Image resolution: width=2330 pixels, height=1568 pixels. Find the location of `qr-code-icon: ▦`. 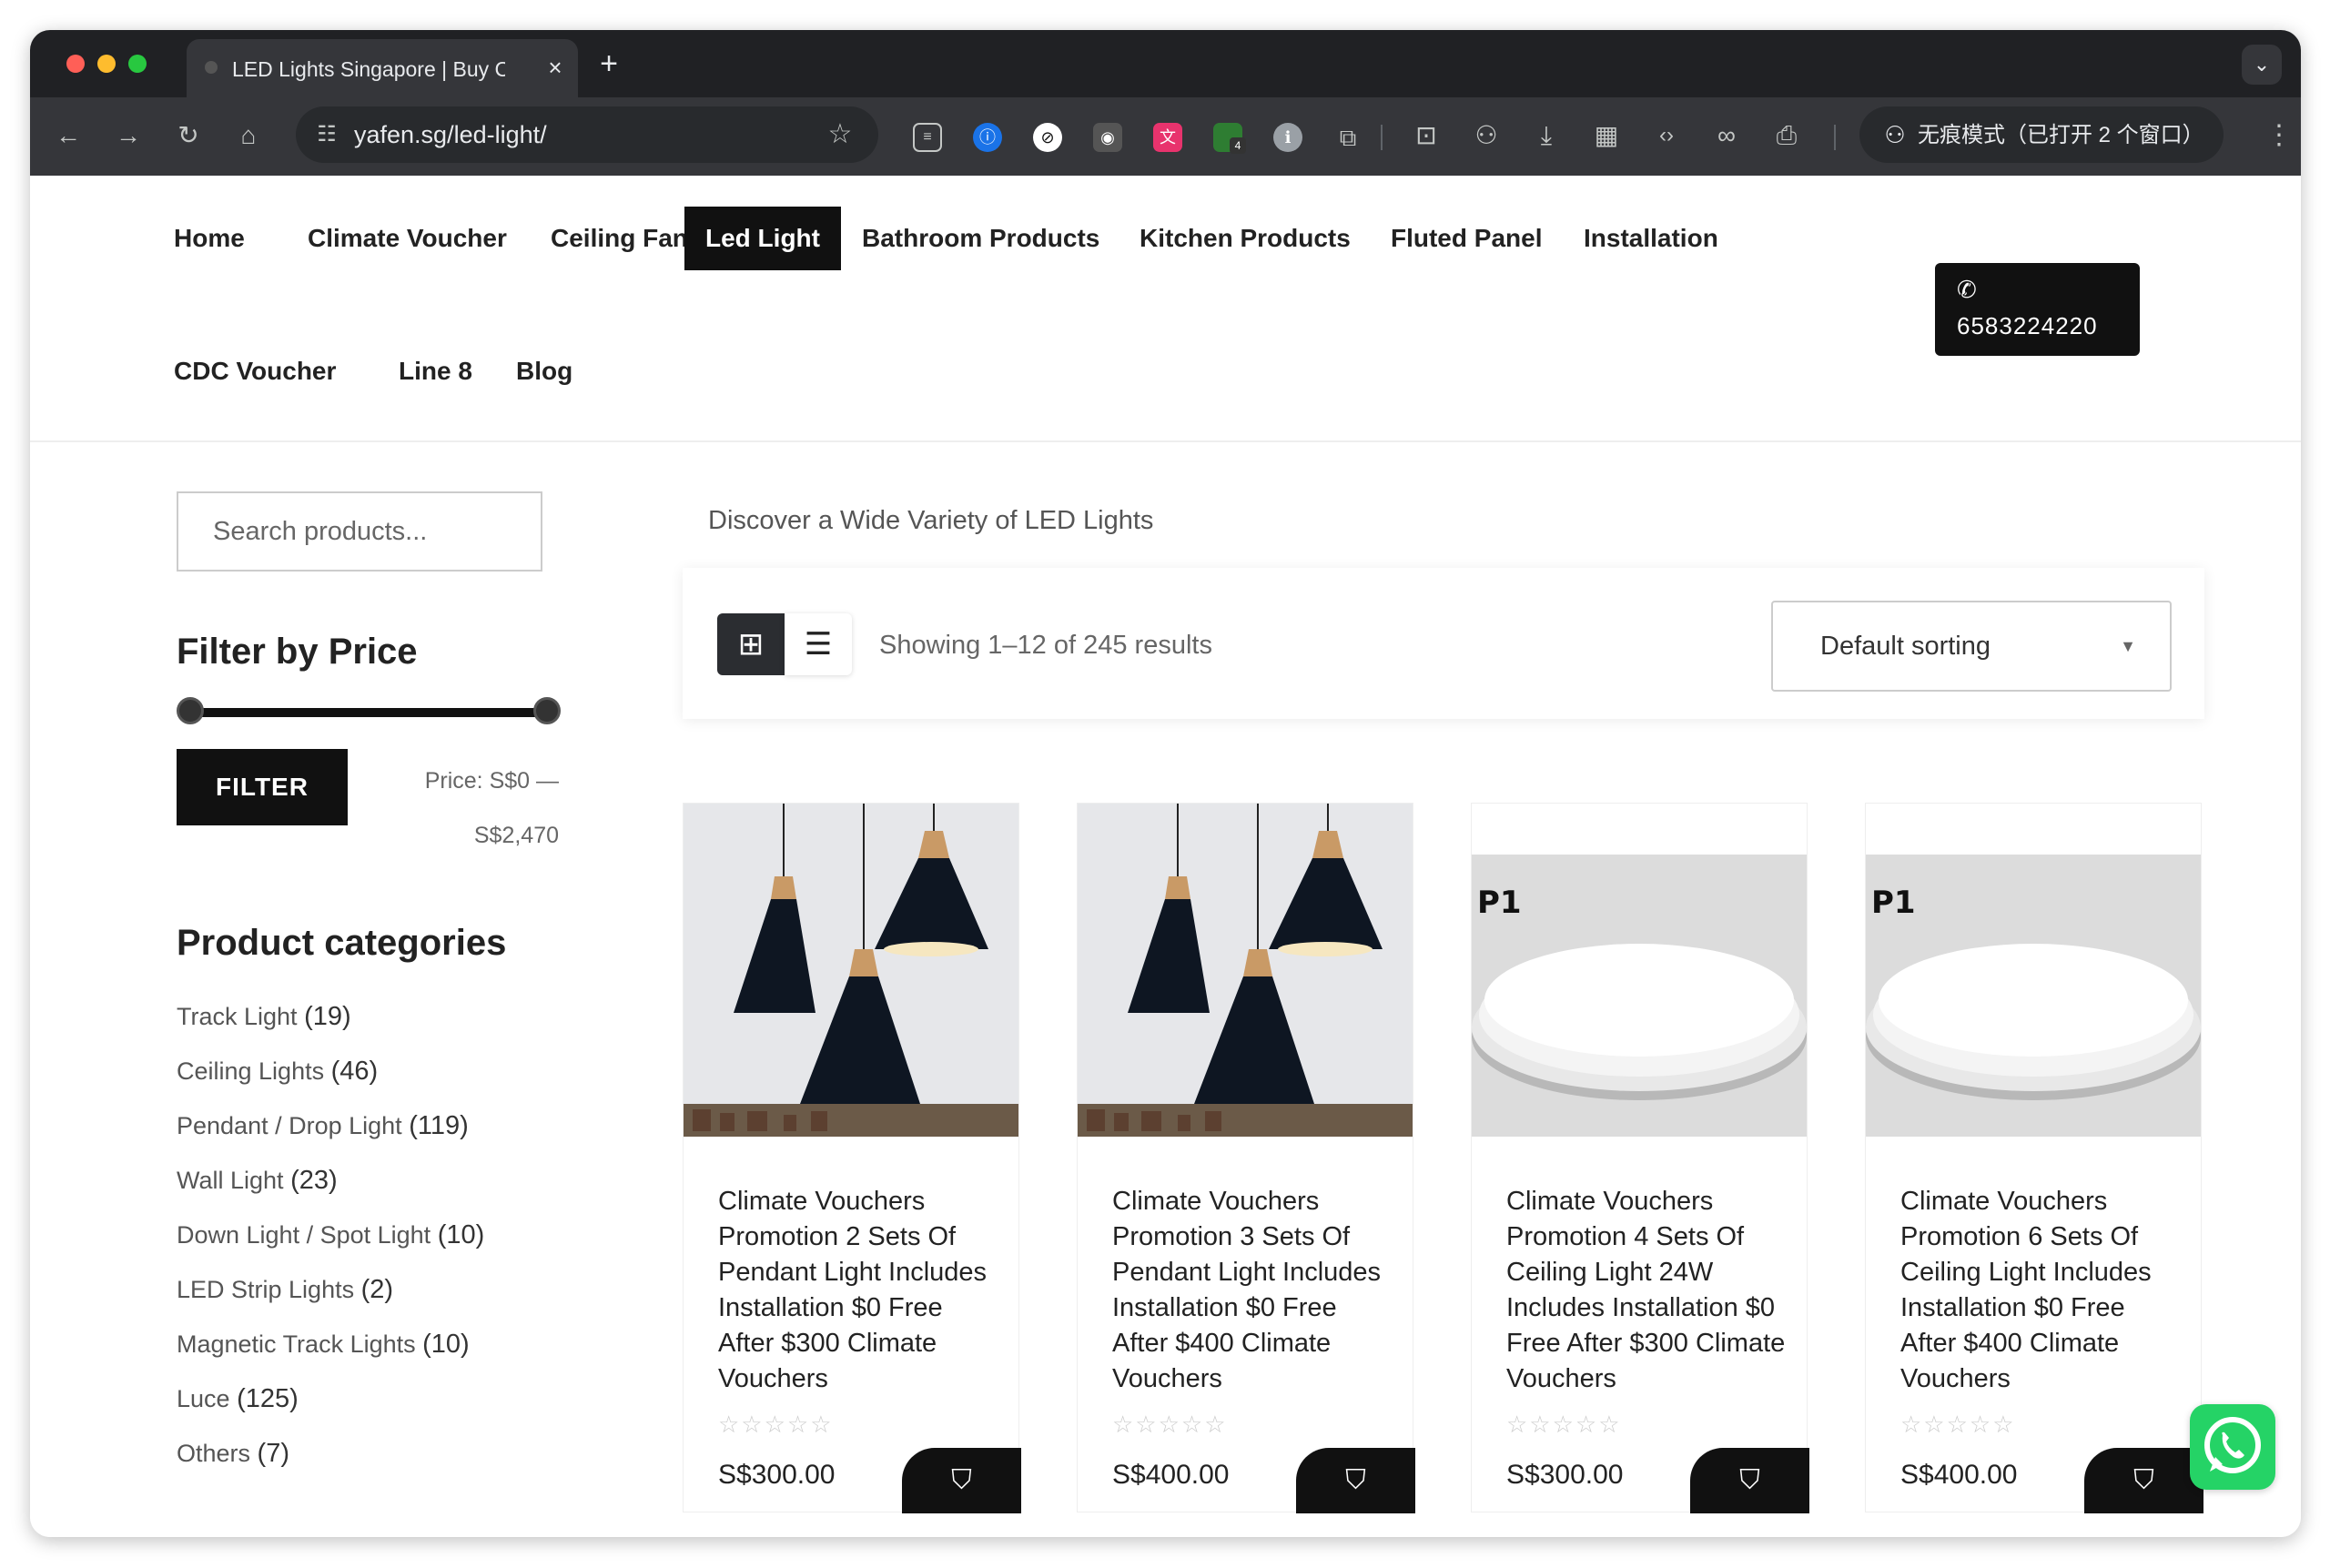

qr-code-icon: ▦ is located at coordinates (1606, 135).